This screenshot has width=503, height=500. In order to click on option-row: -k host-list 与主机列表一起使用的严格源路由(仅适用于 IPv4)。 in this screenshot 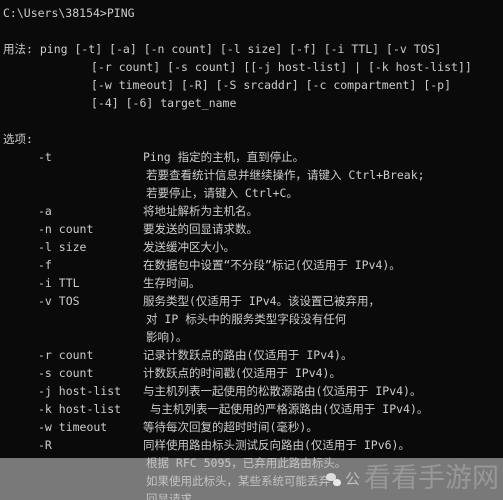, I will do `click(253, 409)`.